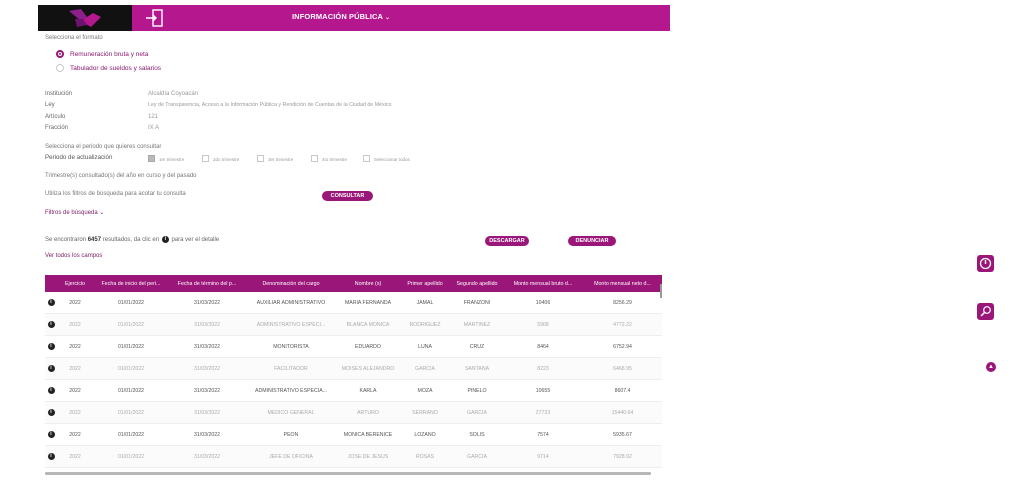 Image resolution: width=1012 pixels, height=490 pixels. What do you see at coordinates (173, 94) in the screenshot?
I see `institucion-value: Alcaldía Coyoacán` at bounding box center [173, 94].